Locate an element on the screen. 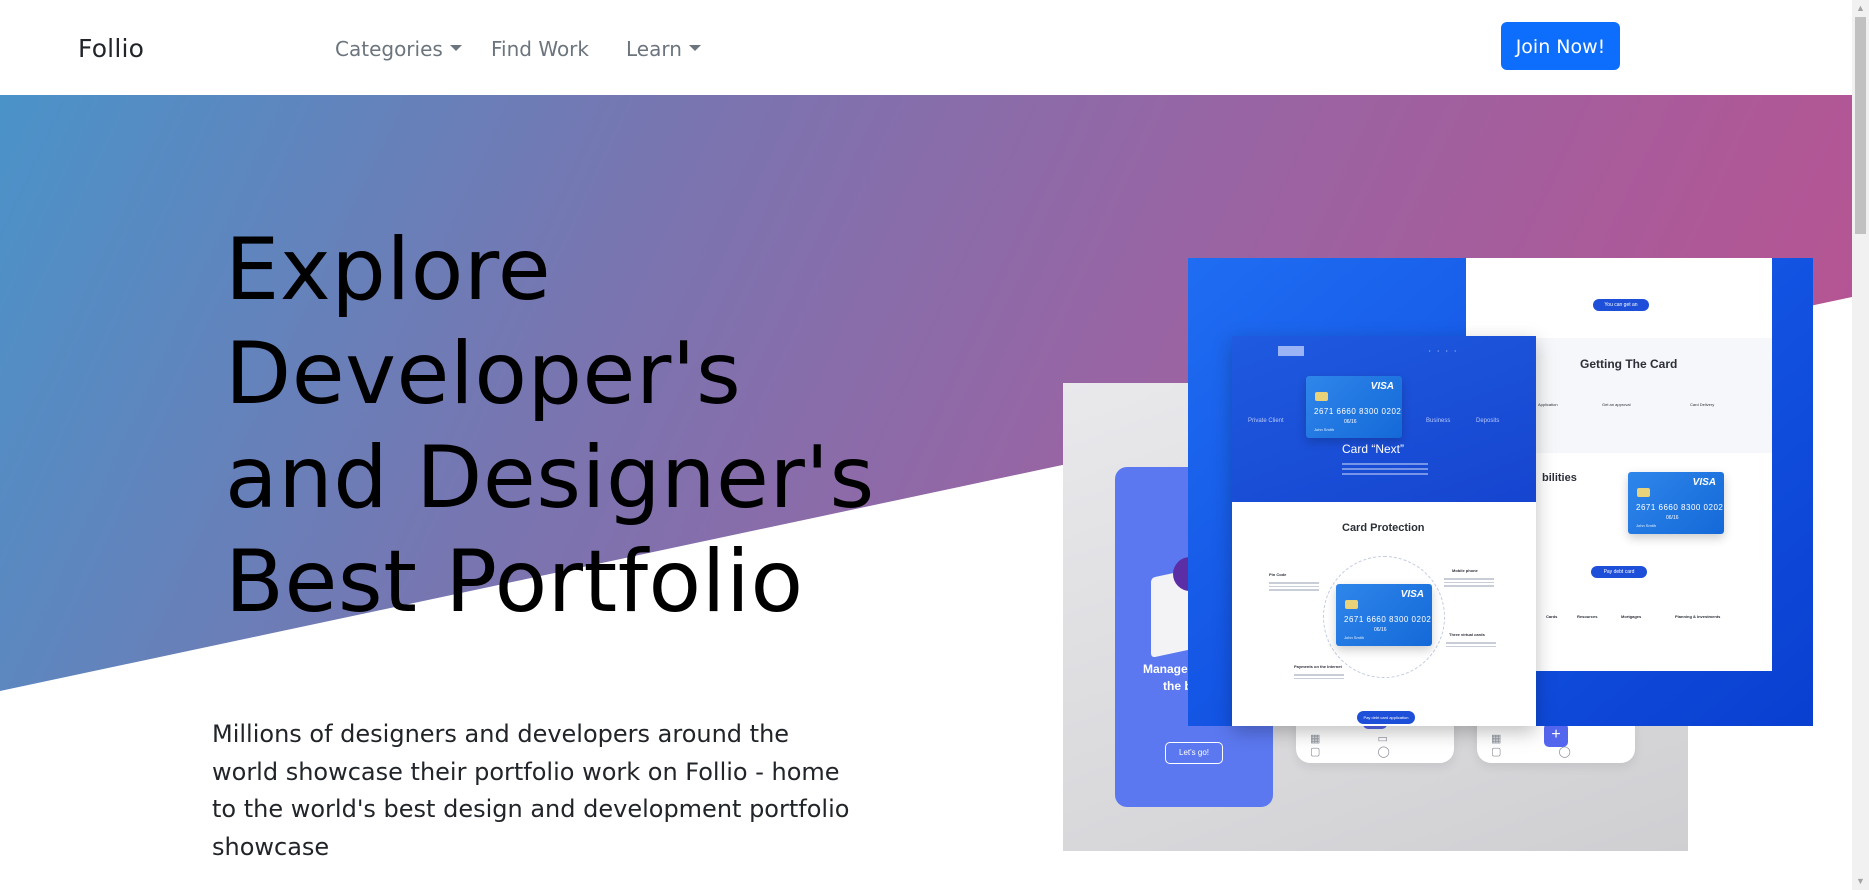  nav-categories-dropdown: Categories is located at coordinates (398, 49).